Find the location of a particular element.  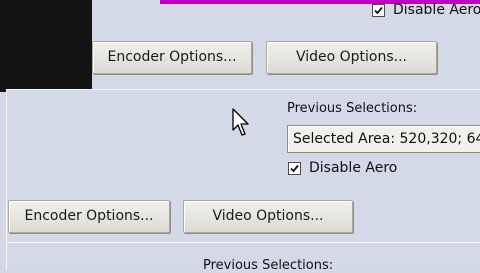

bottom-previous-selections-label: Previous Selections: is located at coordinates (268, 265).